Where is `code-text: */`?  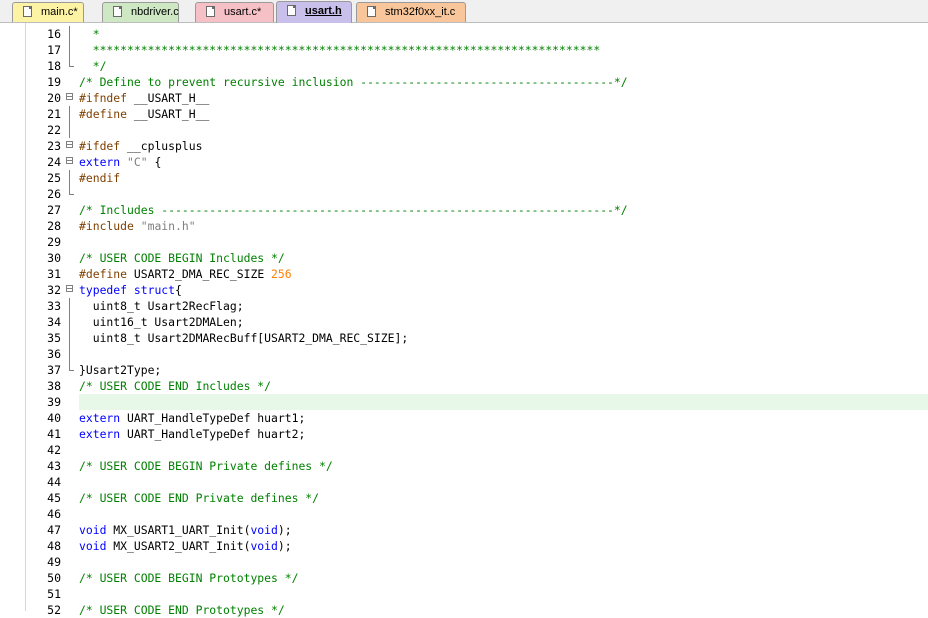
code-text: */ is located at coordinates (503, 66).